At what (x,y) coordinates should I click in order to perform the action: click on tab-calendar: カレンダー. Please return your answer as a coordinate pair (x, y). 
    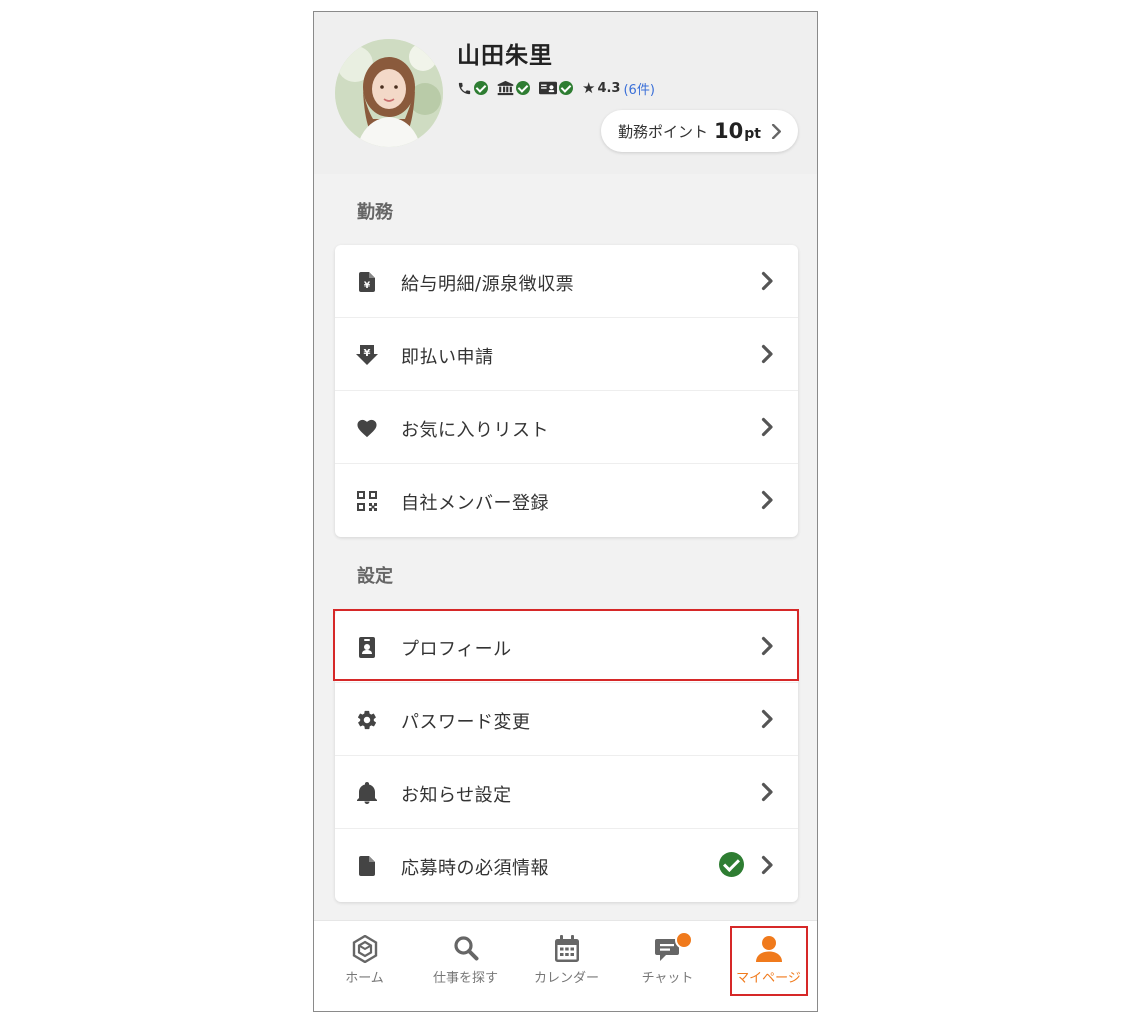
    Looking at the image, I should click on (566, 966).